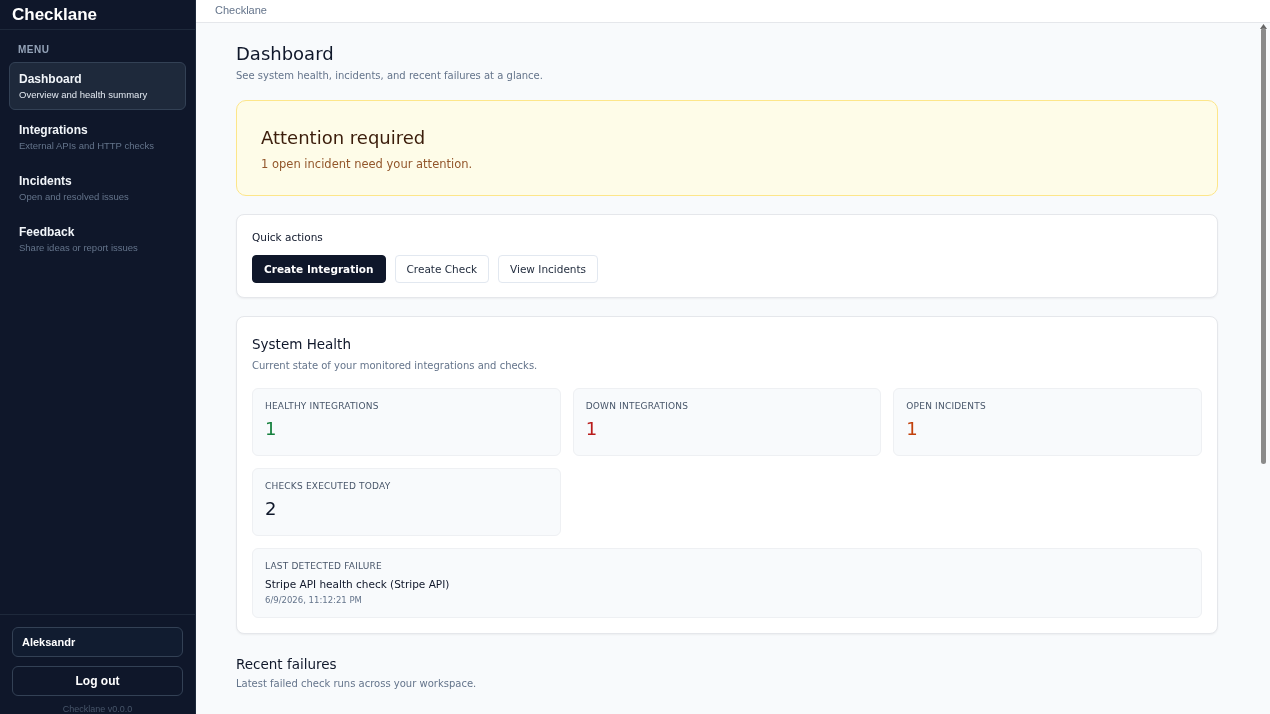  Describe the element at coordinates (344, 137) in the screenshot. I see `alert-title: Attention required` at that location.